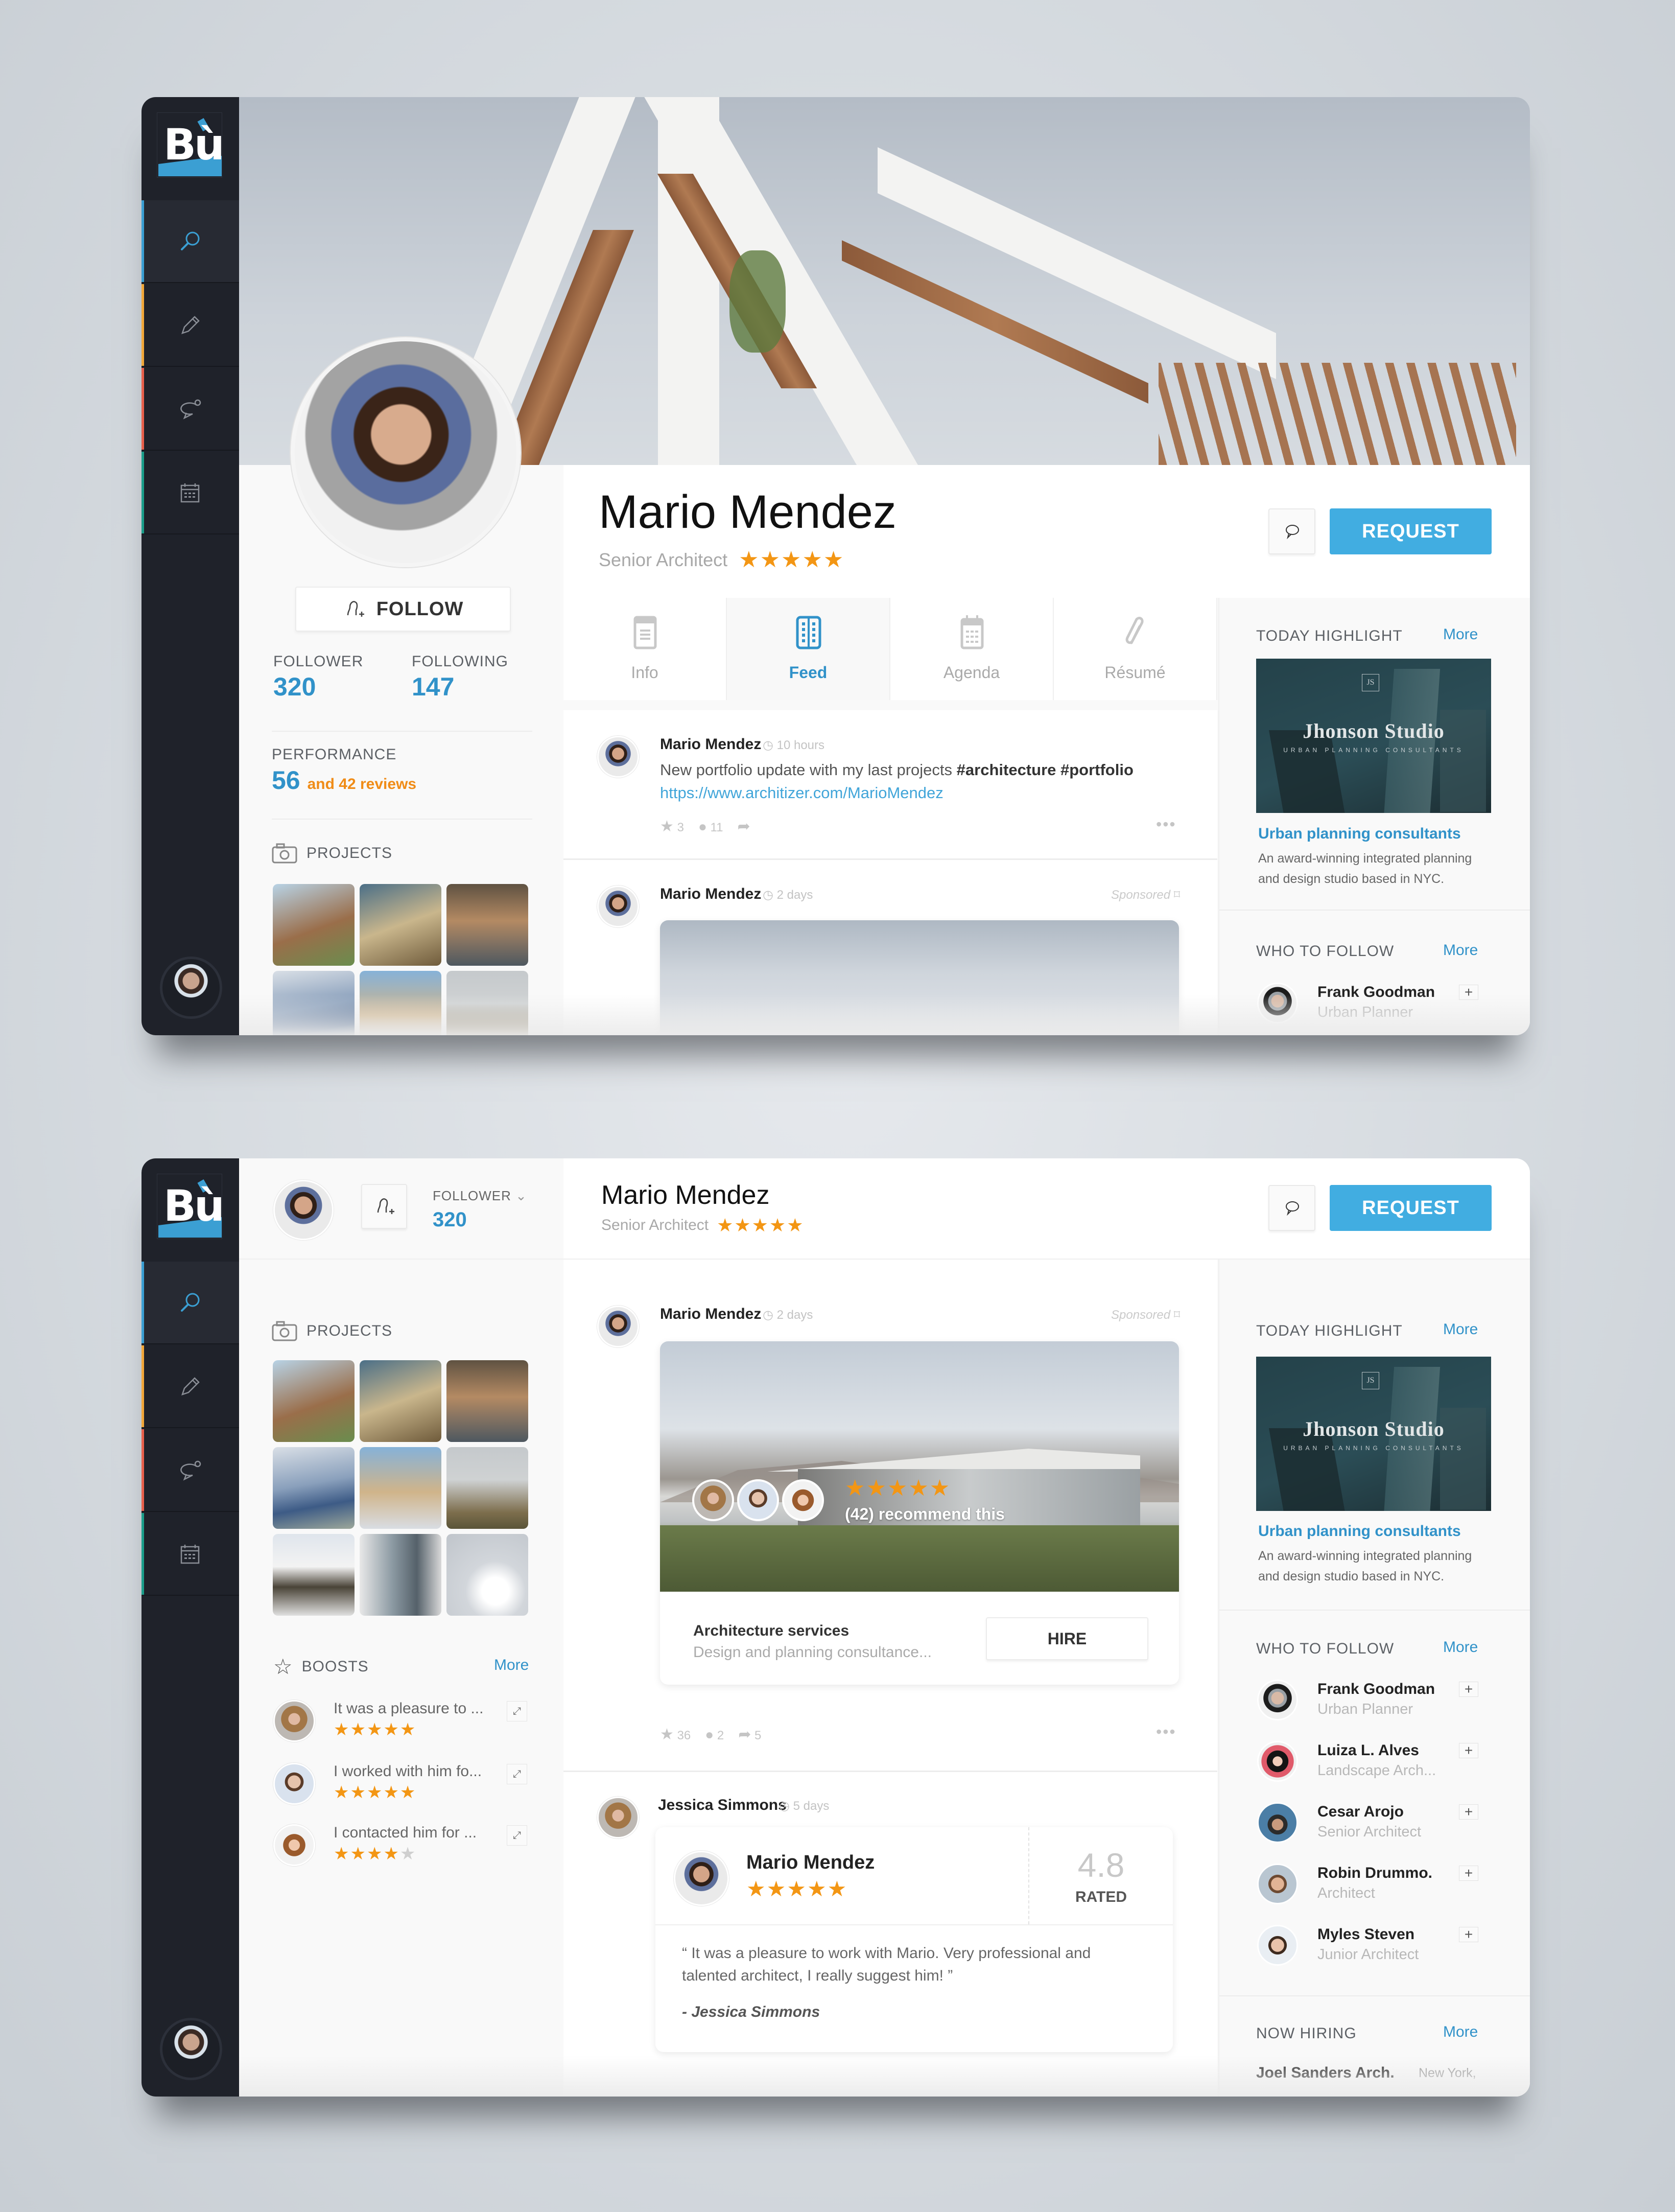  What do you see at coordinates (810, 1863) in the screenshot?
I see `reviewed-name: Mario Mendez` at bounding box center [810, 1863].